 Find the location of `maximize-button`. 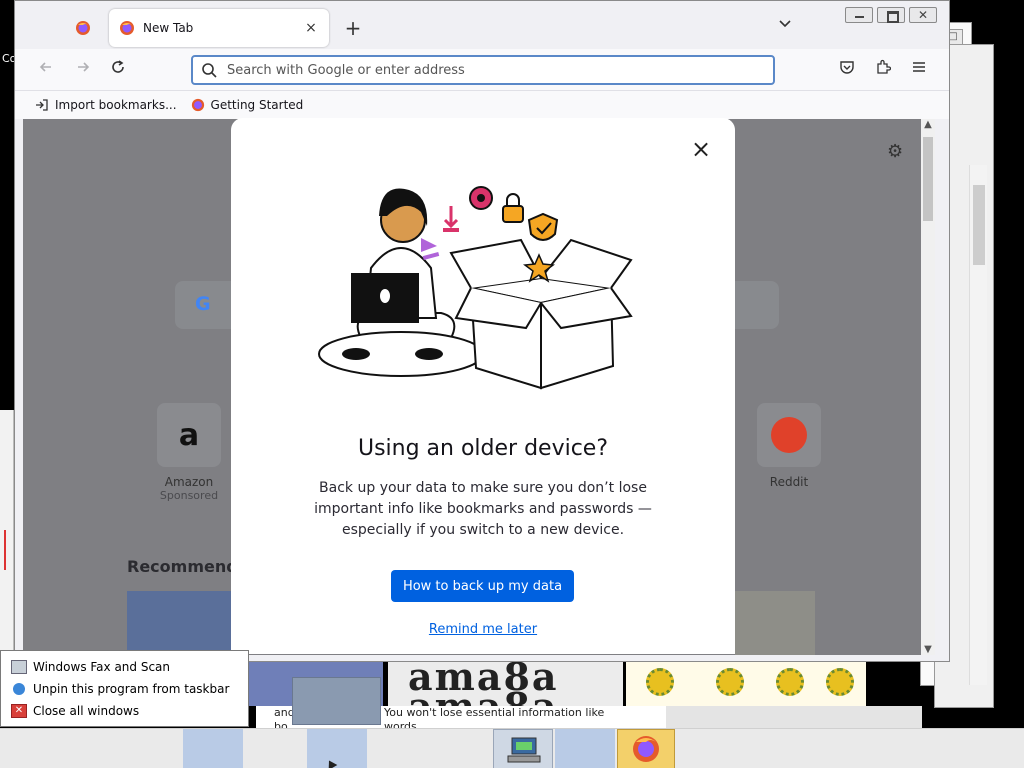

maximize-button is located at coordinates (891, 15).